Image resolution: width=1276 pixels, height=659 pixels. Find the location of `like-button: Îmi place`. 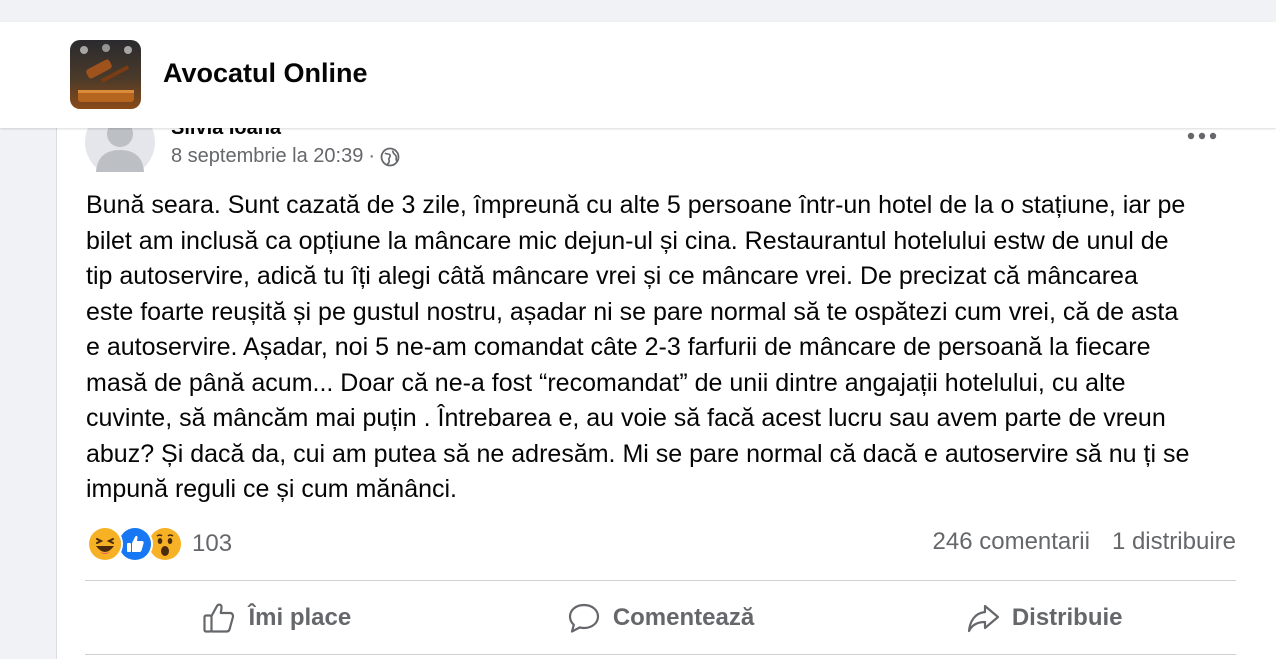

like-button: Îmi place is located at coordinates (277, 618).